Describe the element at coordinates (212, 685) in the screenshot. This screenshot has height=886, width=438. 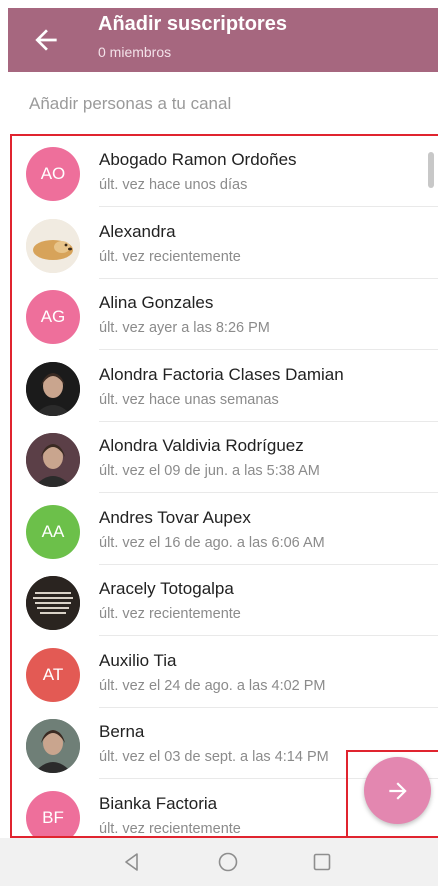
I see `last-seen-status: últ. vez el 24 de ago. a las 4:02 PM` at that location.